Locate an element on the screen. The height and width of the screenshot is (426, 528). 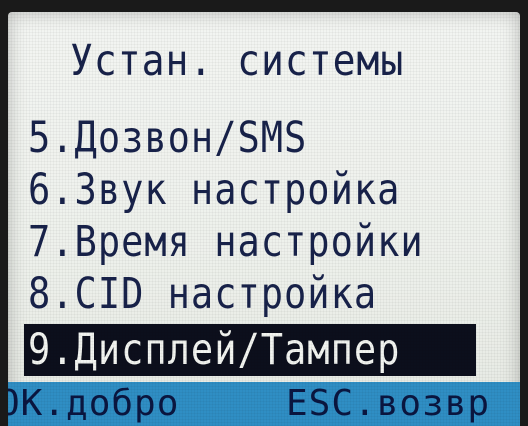
menu-item-sound-settings: 6.Звук настройка is located at coordinates (272, 190).